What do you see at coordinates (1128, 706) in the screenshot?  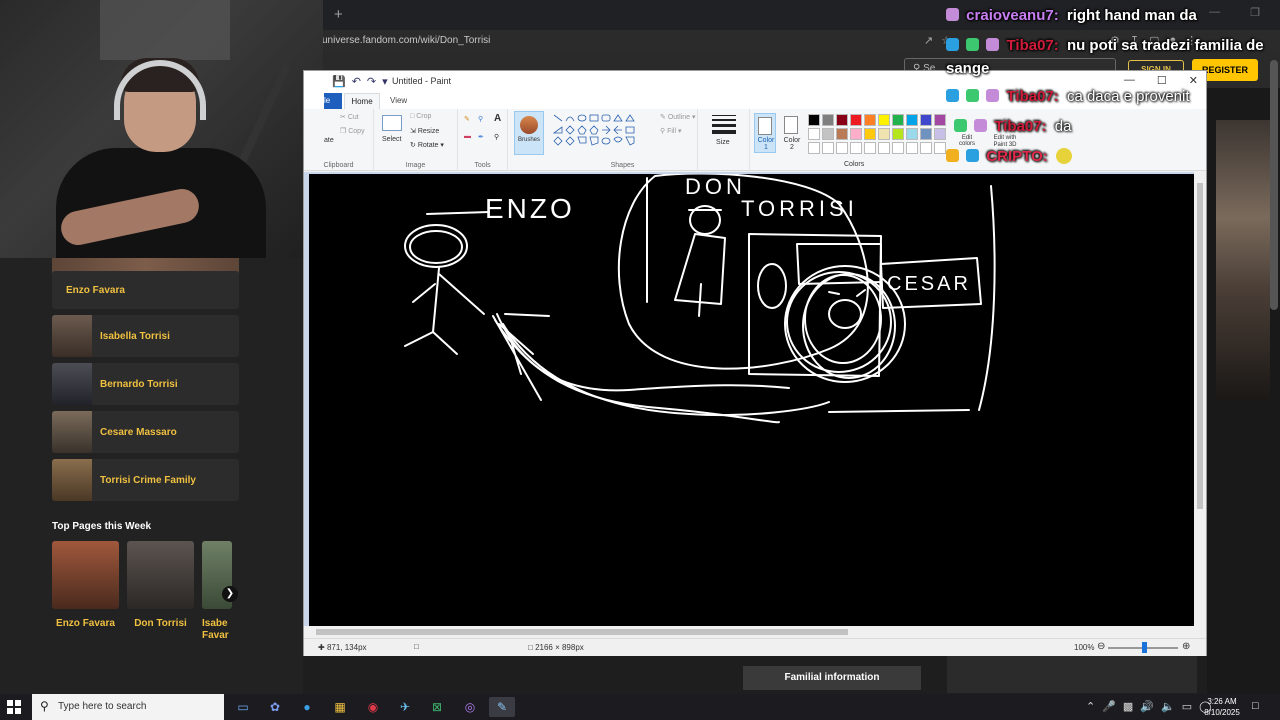 I see `network-icon: ▩` at bounding box center [1128, 706].